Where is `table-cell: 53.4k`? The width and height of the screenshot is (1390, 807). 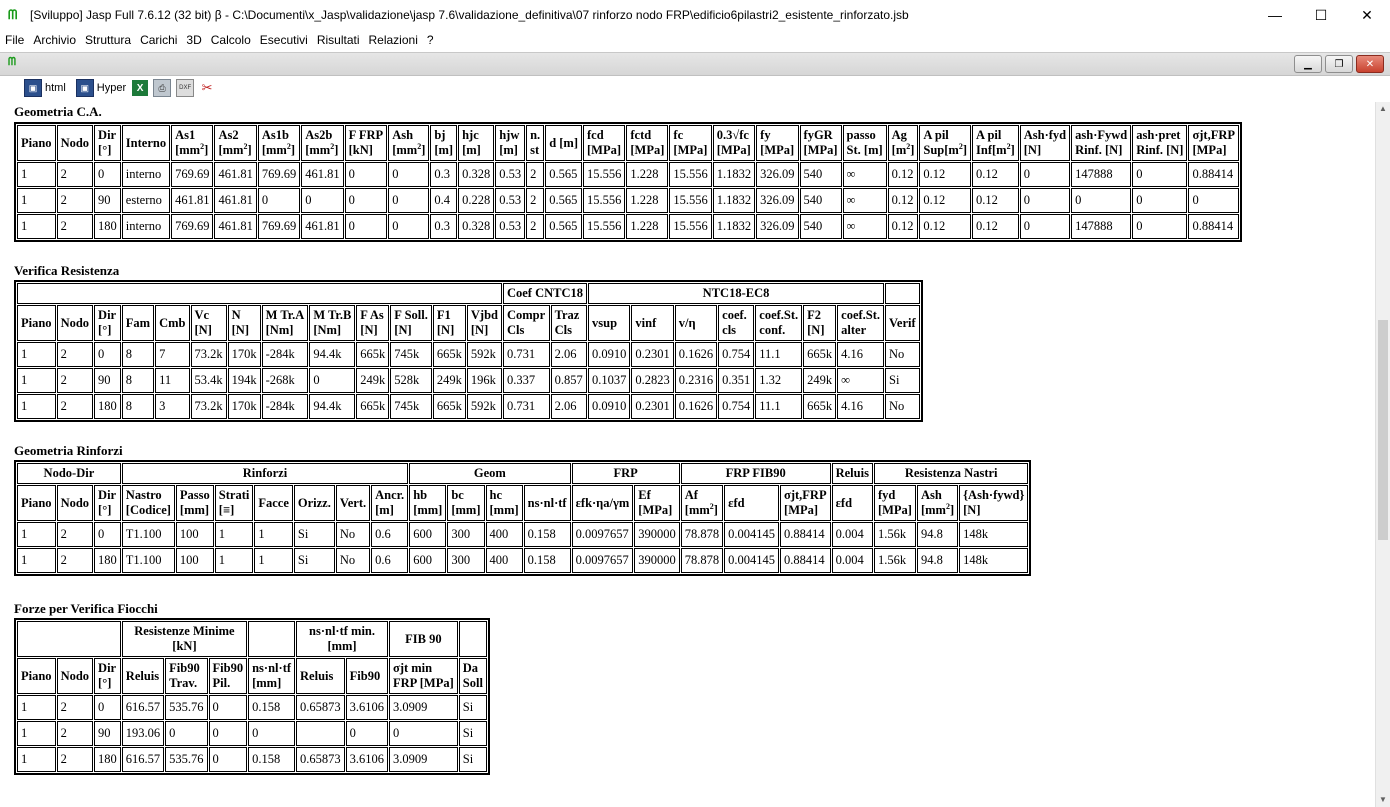
table-cell: 53.4k is located at coordinates (208, 380).